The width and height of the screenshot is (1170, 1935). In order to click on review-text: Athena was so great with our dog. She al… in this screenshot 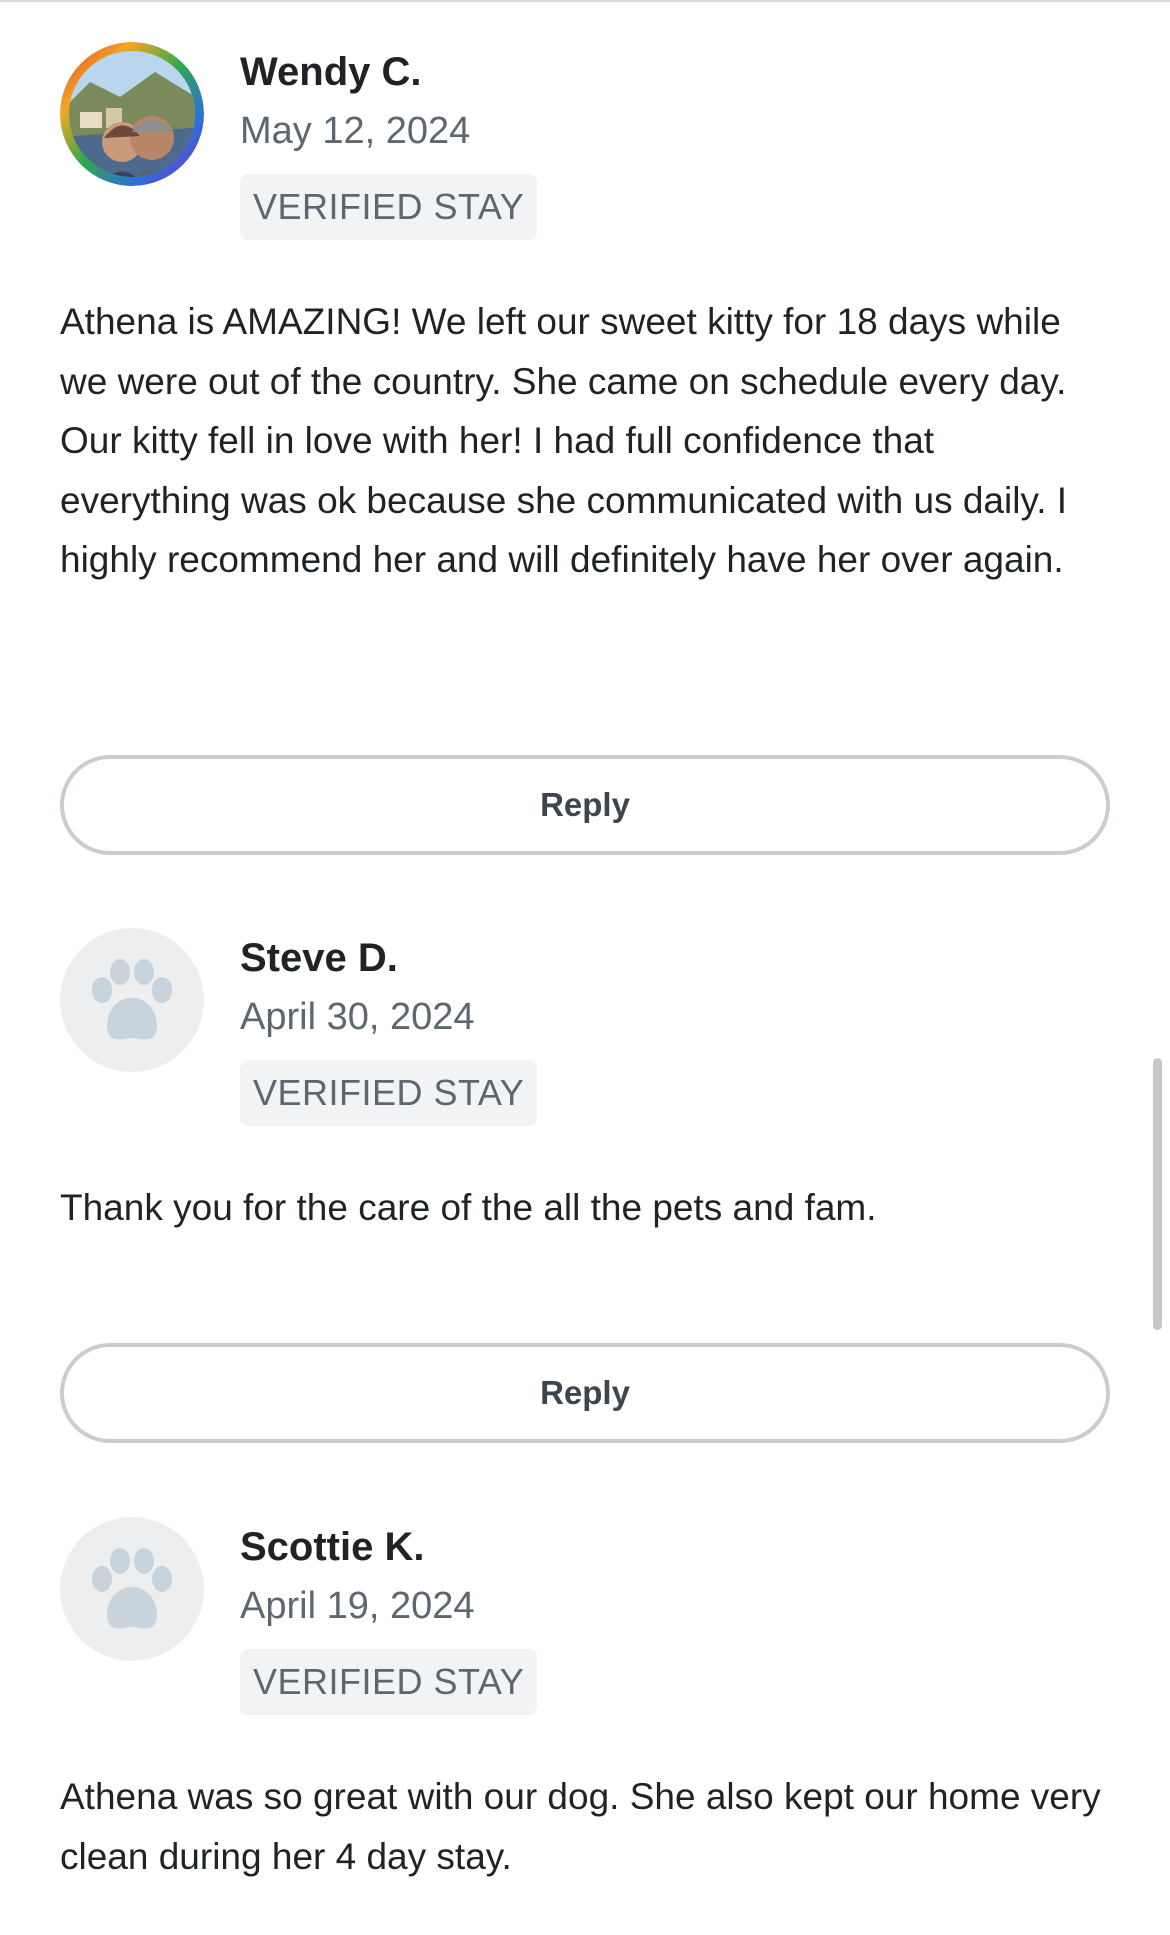, I will do `click(580, 1826)`.